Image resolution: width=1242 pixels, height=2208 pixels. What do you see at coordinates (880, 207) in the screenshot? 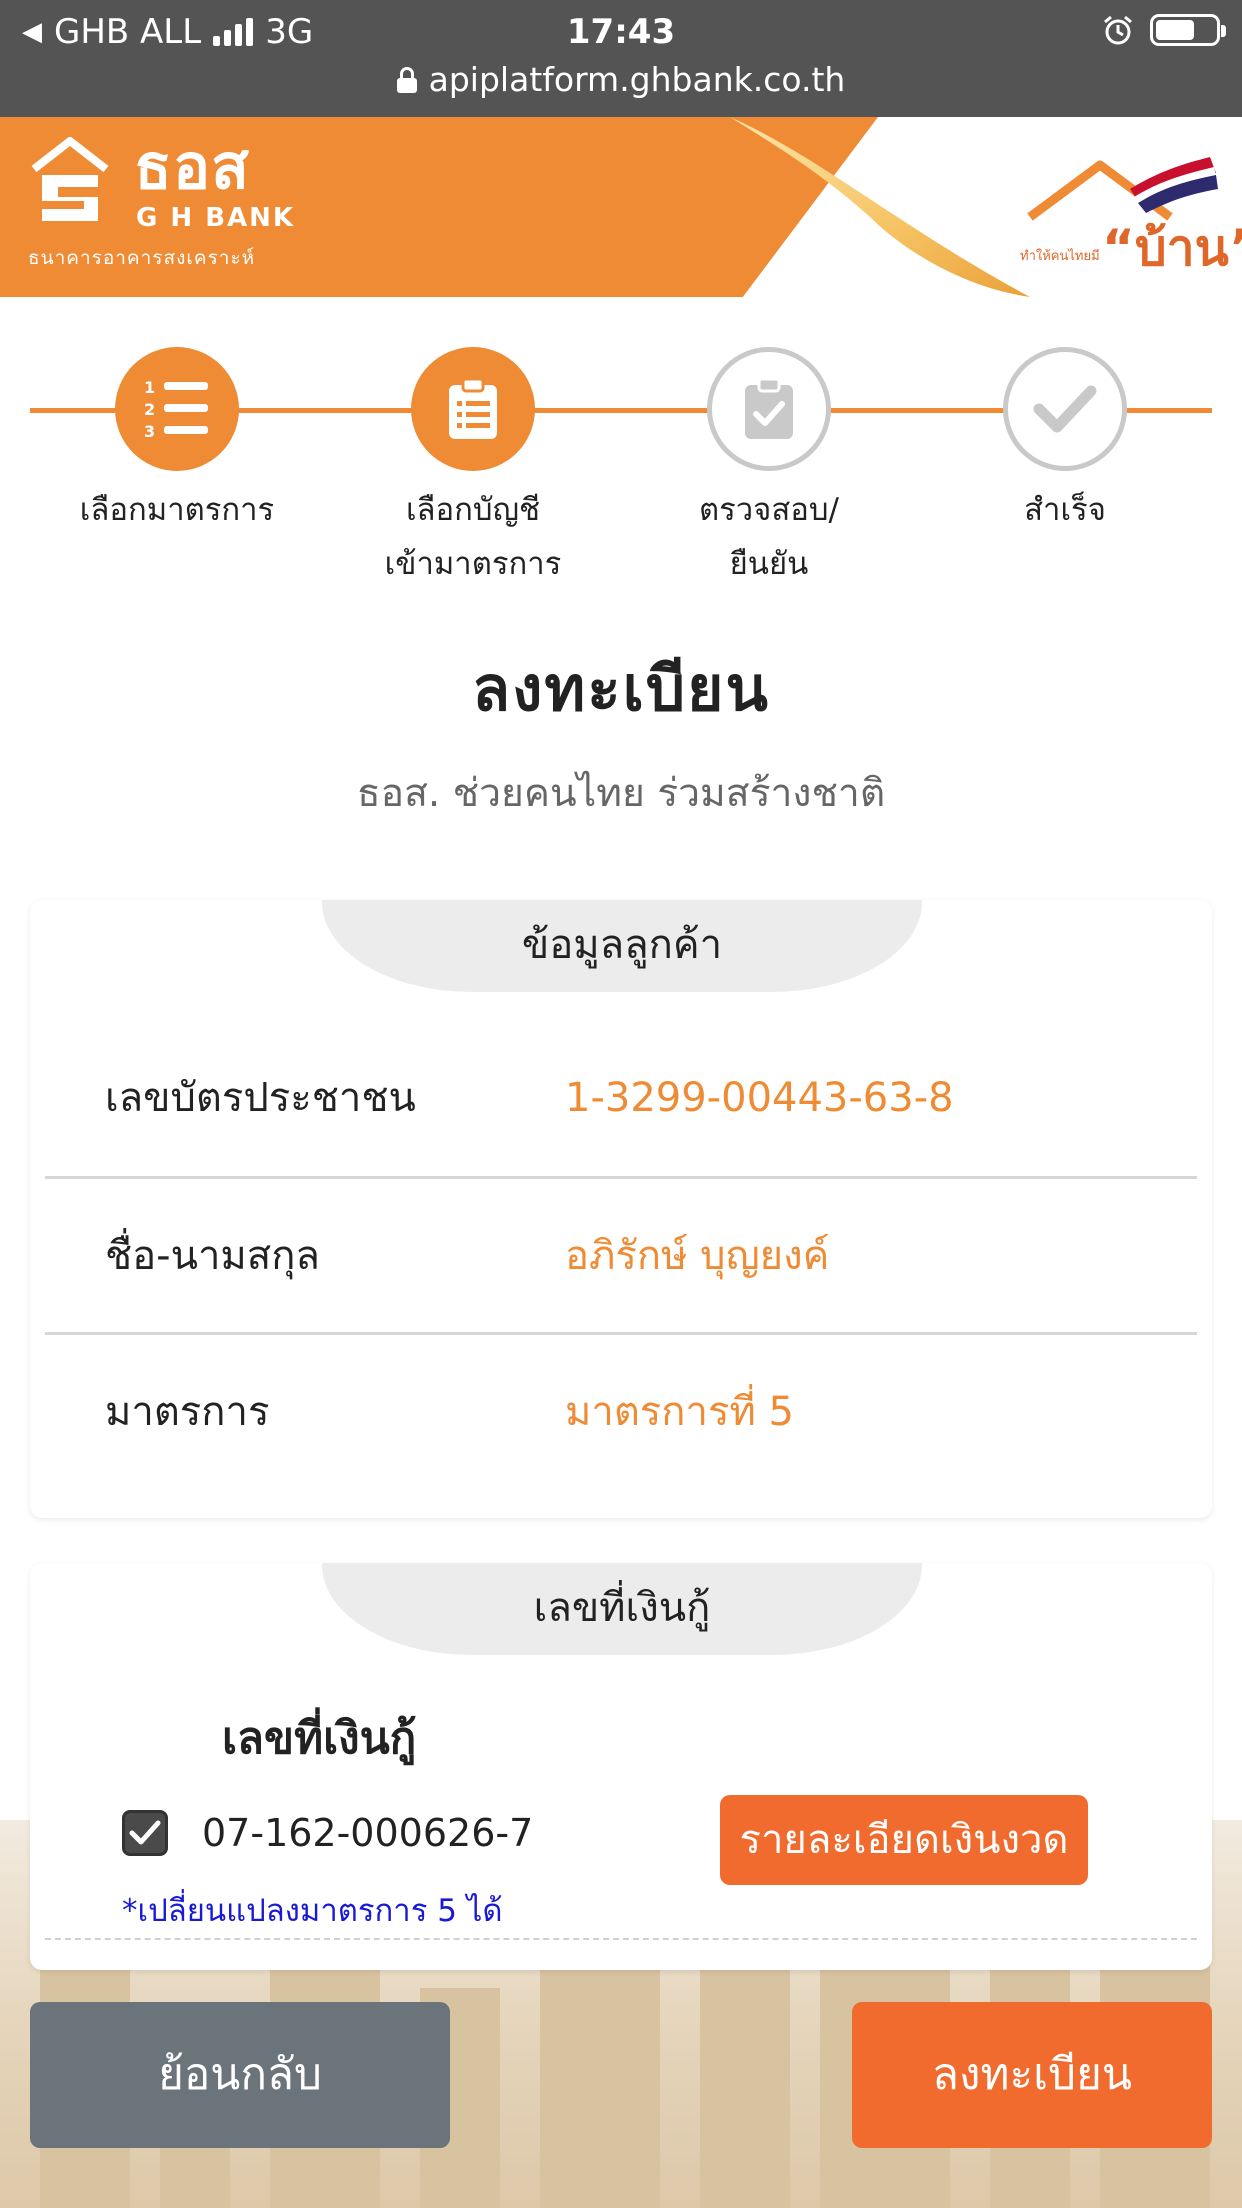
I see `page-curl-decoration` at bounding box center [880, 207].